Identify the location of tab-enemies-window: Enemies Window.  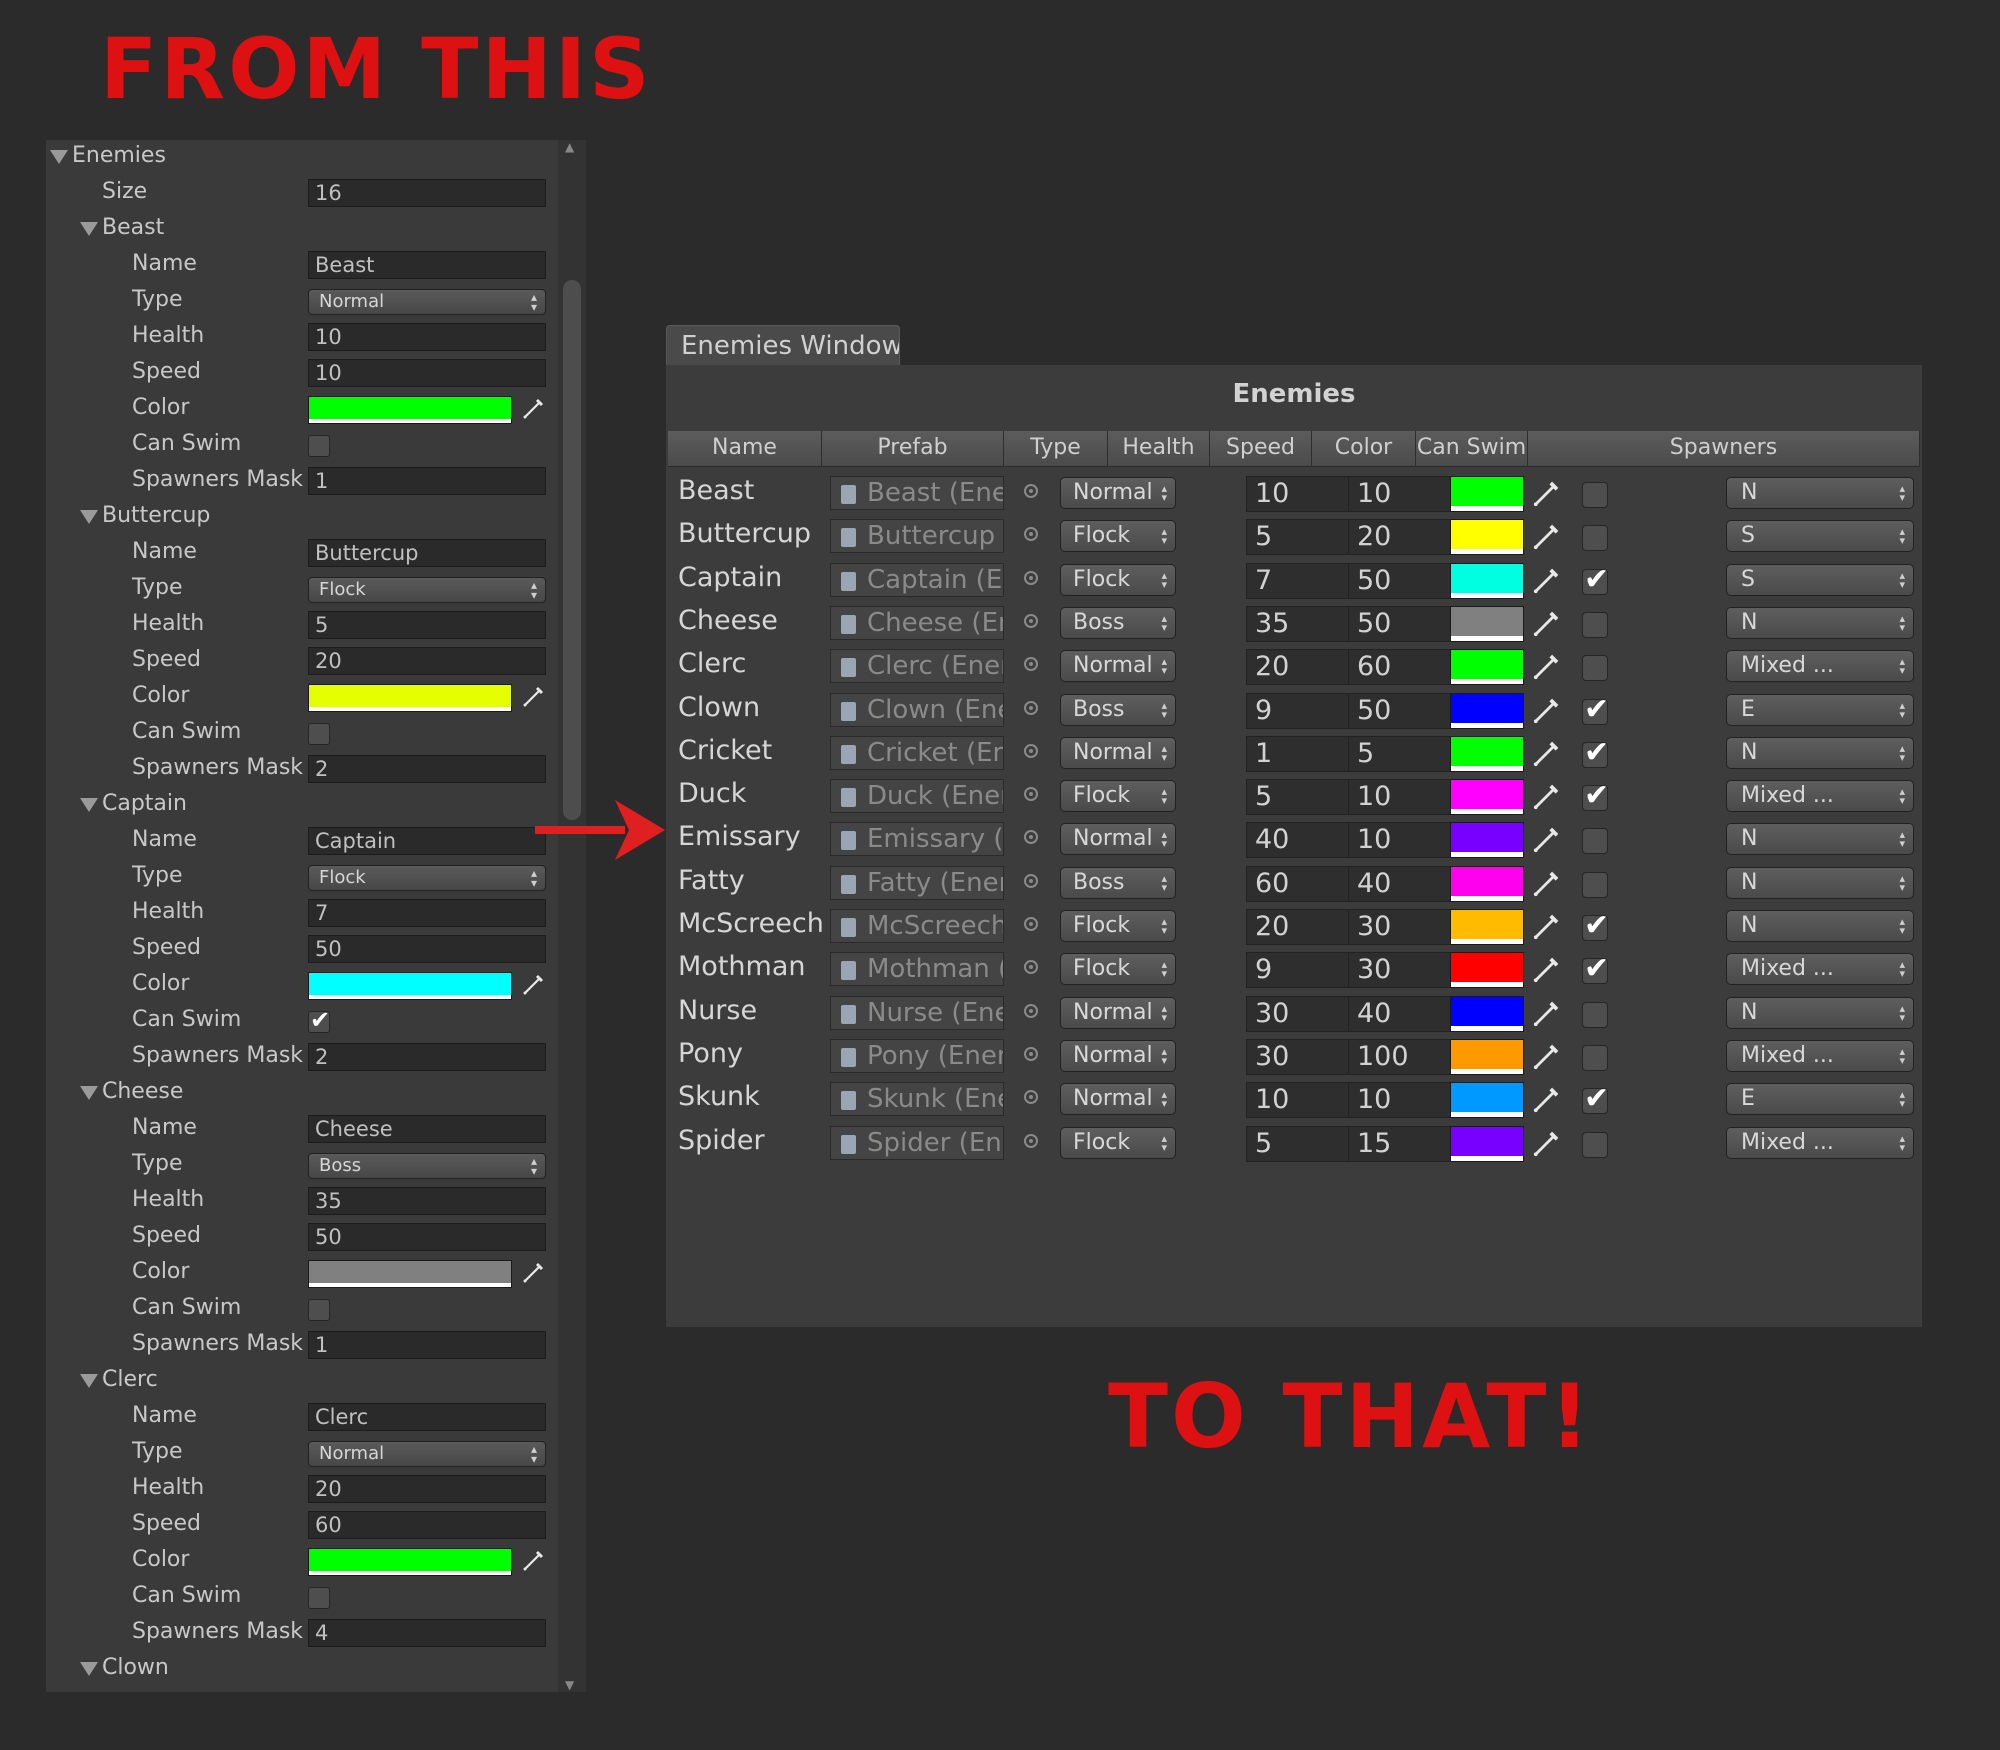
(783, 345).